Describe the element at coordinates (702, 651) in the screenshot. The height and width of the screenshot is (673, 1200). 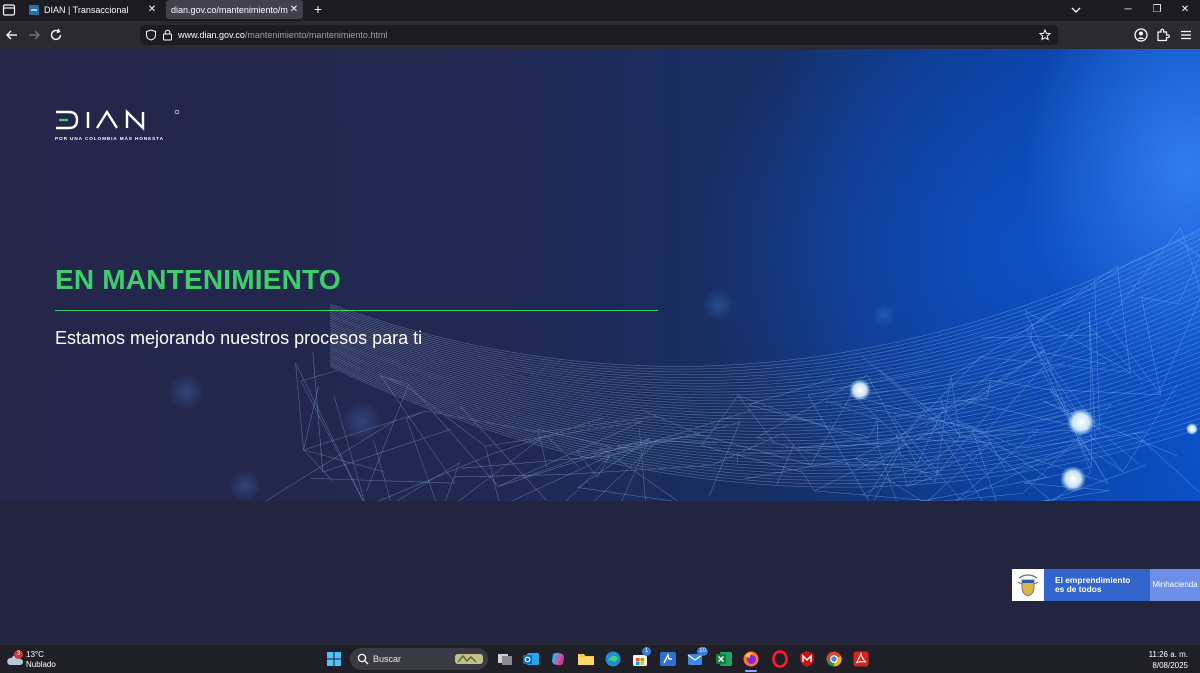
I see `mail-badge: 10` at that location.